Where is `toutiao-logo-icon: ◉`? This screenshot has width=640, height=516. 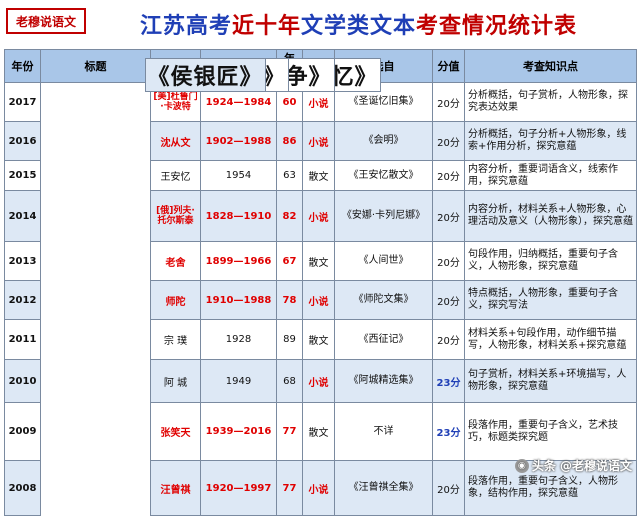
toutiao-logo-icon: ◉ is located at coordinates (521, 465).